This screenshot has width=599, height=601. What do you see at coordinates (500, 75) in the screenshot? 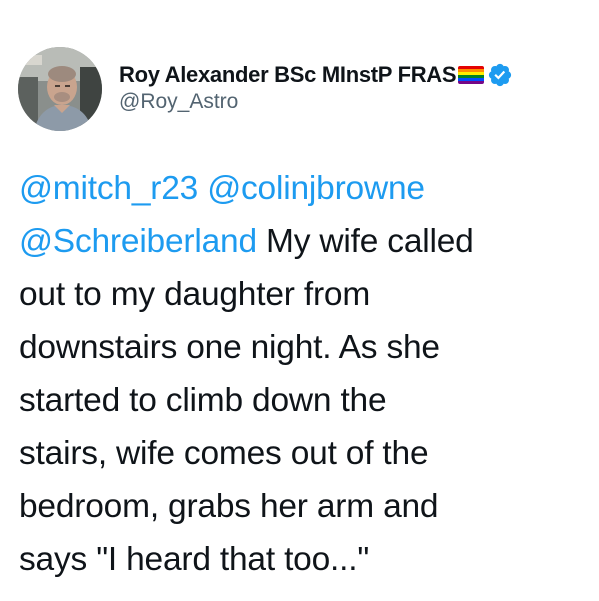
I see `verified-badge-icon` at bounding box center [500, 75].